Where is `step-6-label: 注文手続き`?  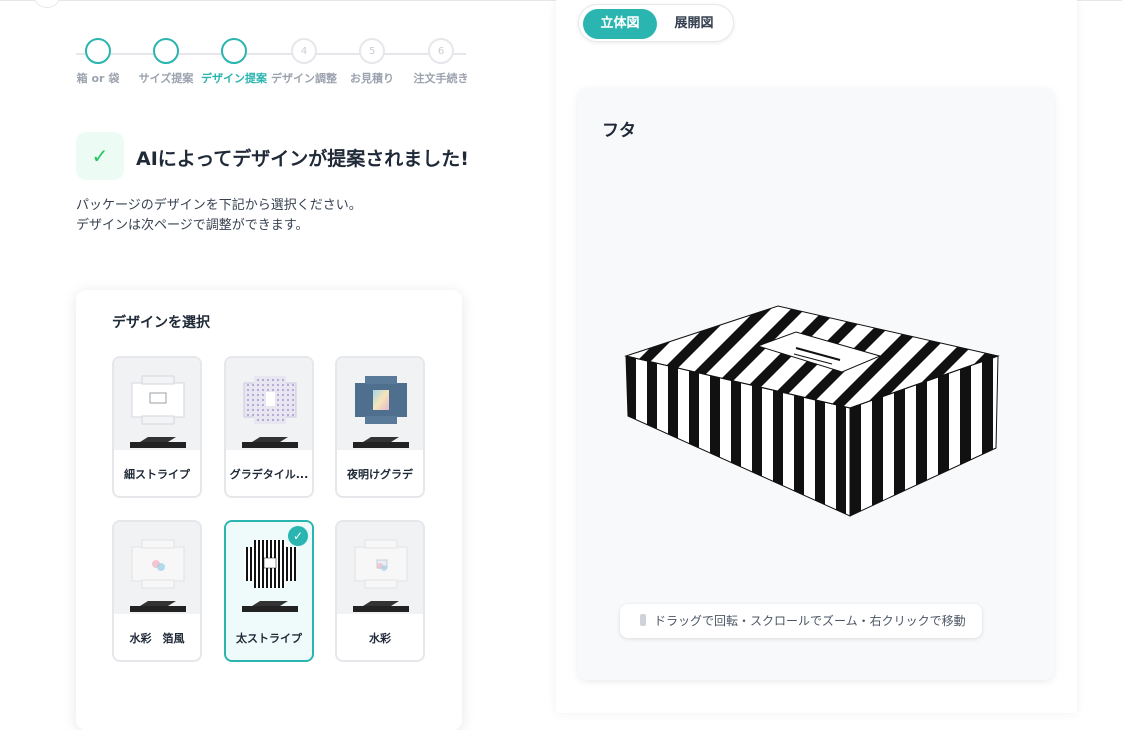 step-6-label: 注文手続き is located at coordinates (441, 78).